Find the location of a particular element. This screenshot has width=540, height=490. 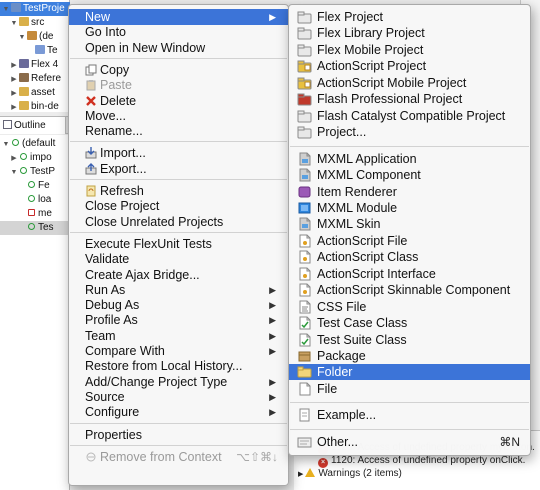

mxml-module-icon is located at coordinates (305, 208).